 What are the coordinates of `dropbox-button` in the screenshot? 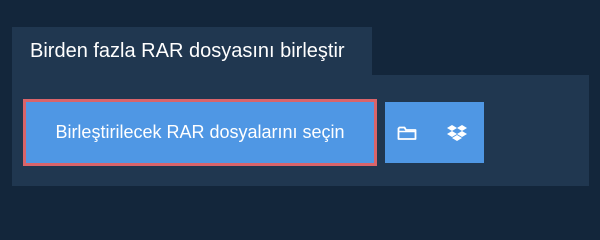 It's located at (456, 132).